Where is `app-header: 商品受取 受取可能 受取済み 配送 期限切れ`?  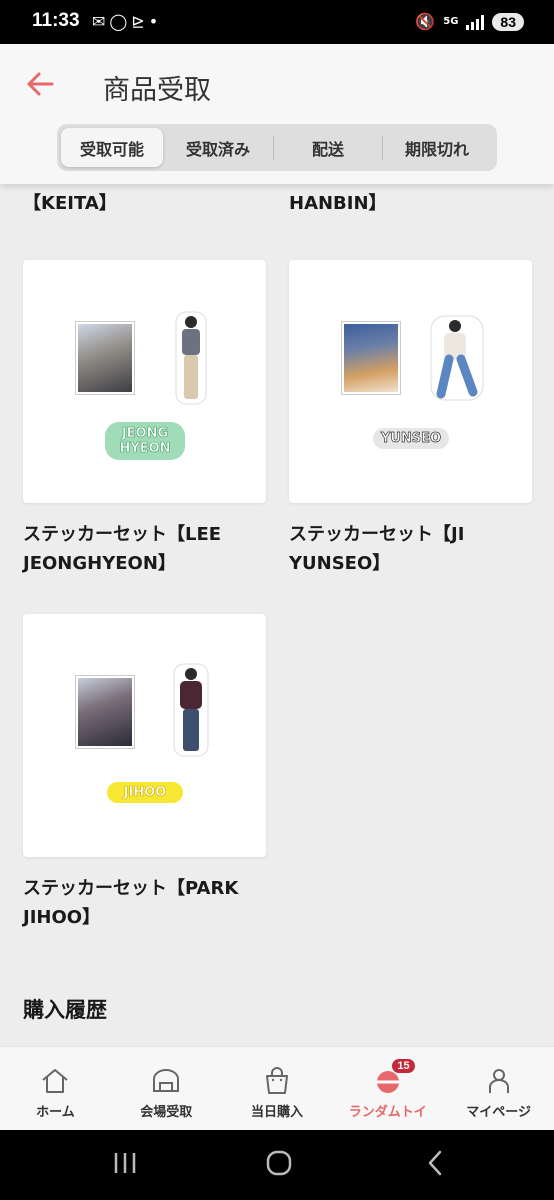 app-header: 商品受取 受取可能 受取済み 配送 期限切れ is located at coordinates (277, 114).